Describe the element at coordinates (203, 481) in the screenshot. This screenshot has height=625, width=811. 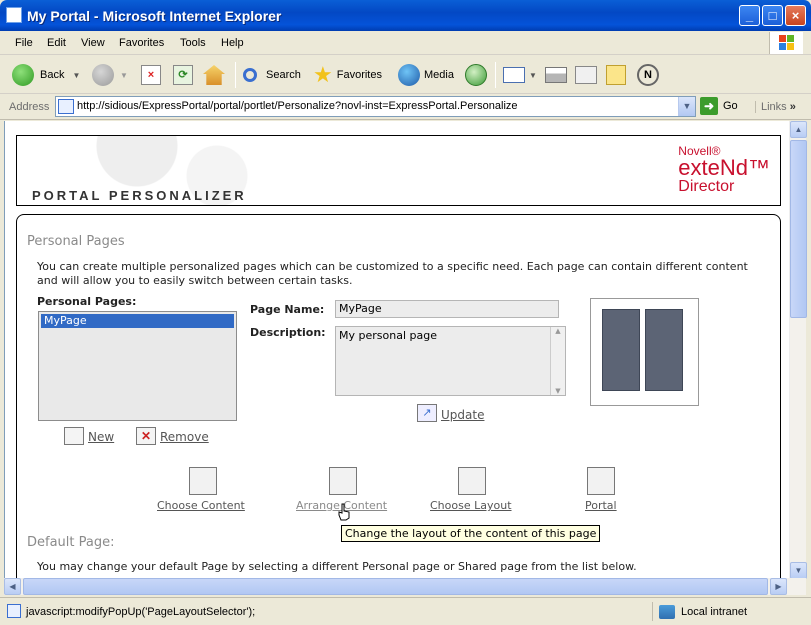
I see `choose-content-icon` at that location.